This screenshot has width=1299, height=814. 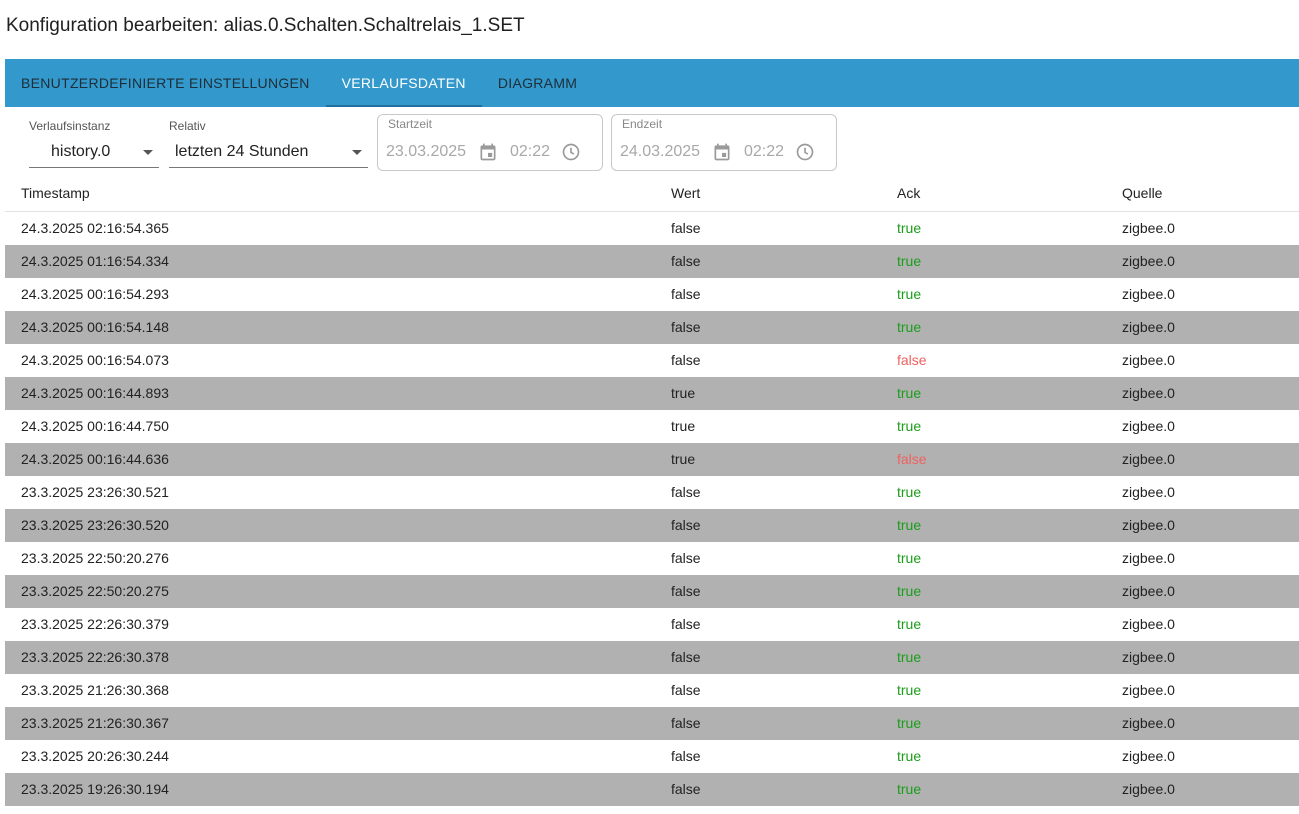 What do you see at coordinates (70, 126) in the screenshot?
I see `instance-label: Verlaufsinstanz` at bounding box center [70, 126].